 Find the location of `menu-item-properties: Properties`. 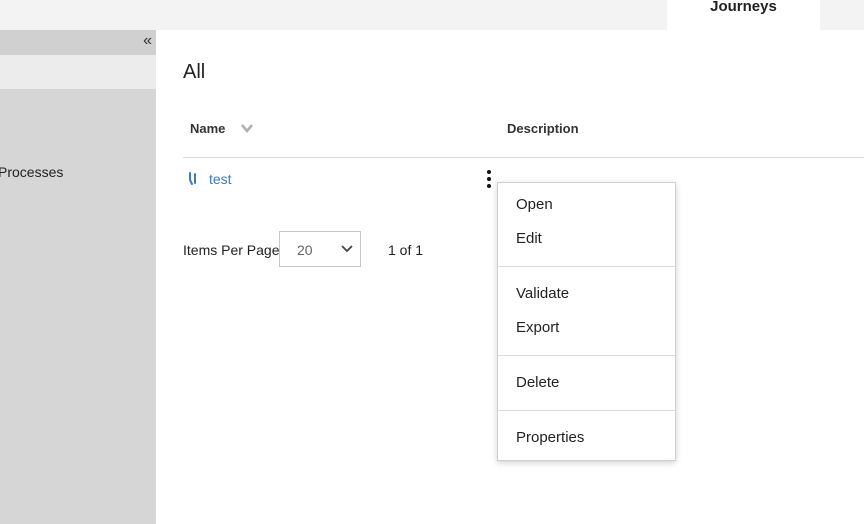

menu-item-properties: Properties is located at coordinates (550, 437).